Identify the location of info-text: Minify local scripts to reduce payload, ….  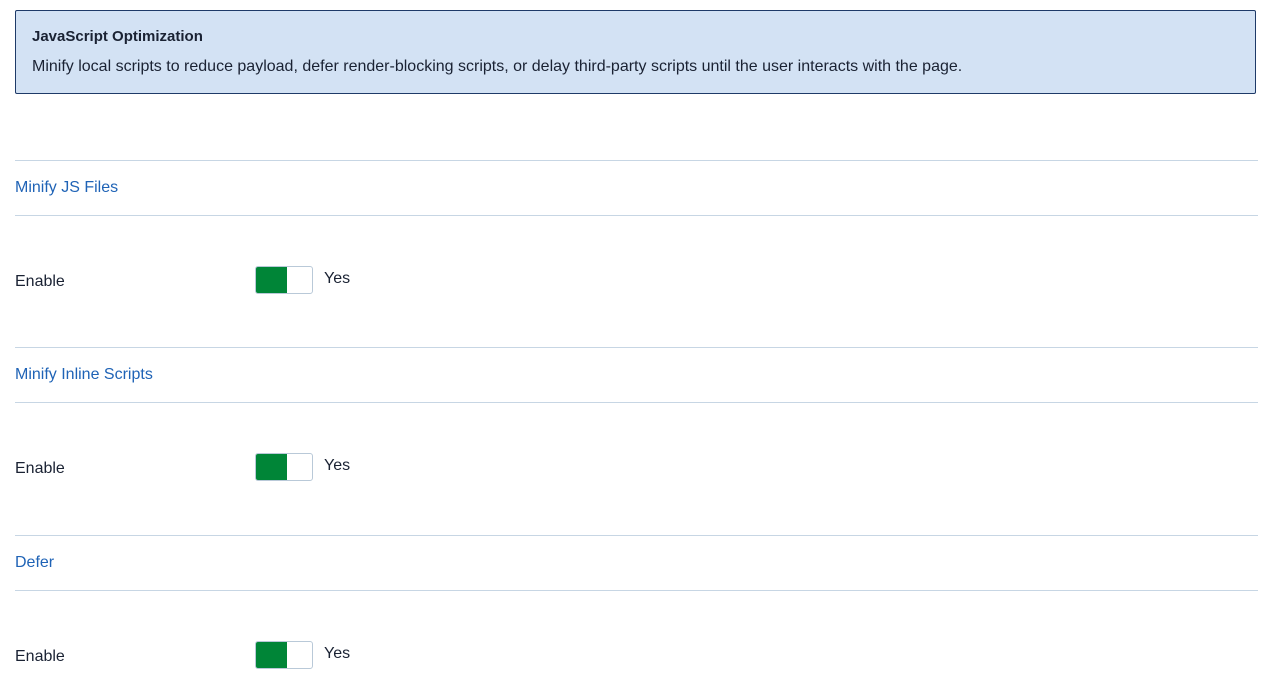
(497, 66).